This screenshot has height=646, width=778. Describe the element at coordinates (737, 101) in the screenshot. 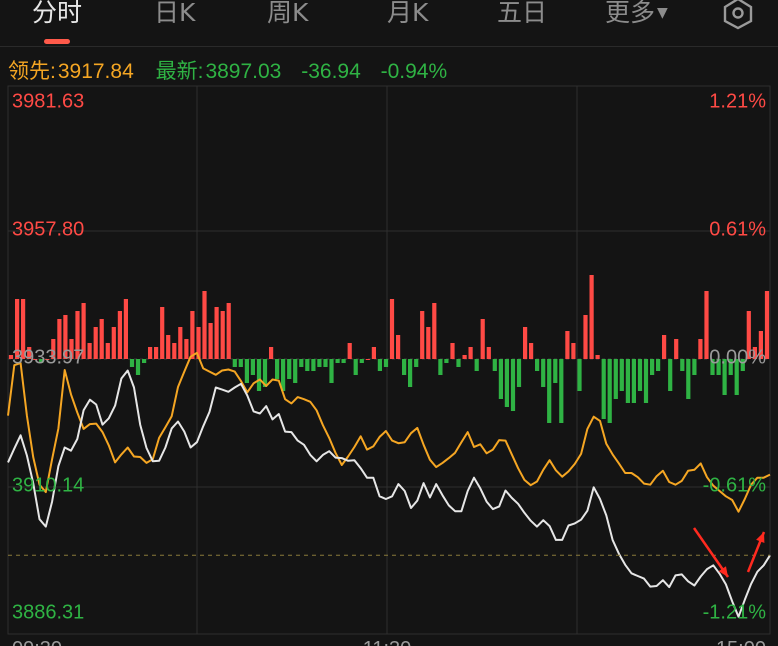

I see `y-axis-label-right: 1.21%` at that location.